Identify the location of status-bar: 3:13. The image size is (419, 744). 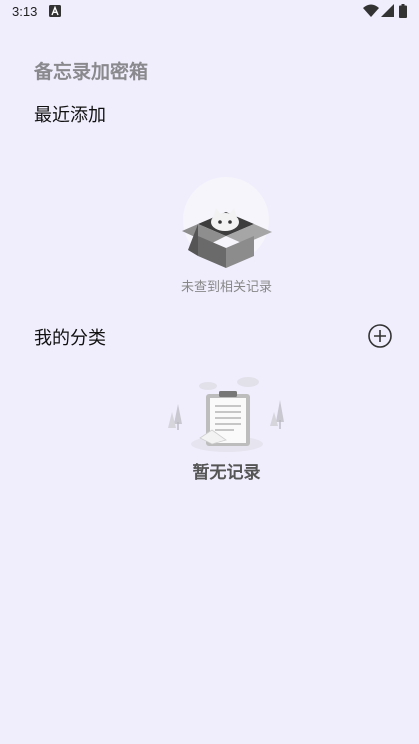
(209, 12).